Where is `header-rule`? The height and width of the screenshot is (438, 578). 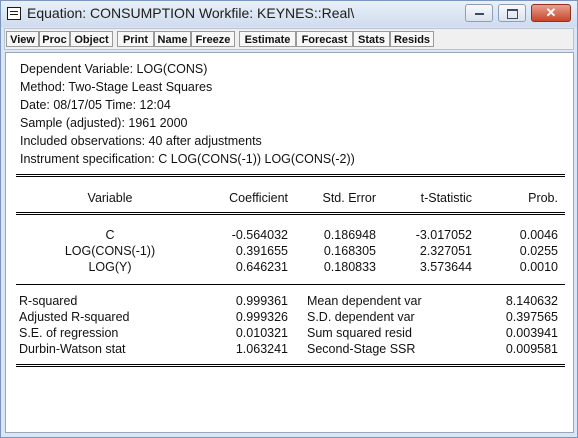 header-rule is located at coordinates (290, 213).